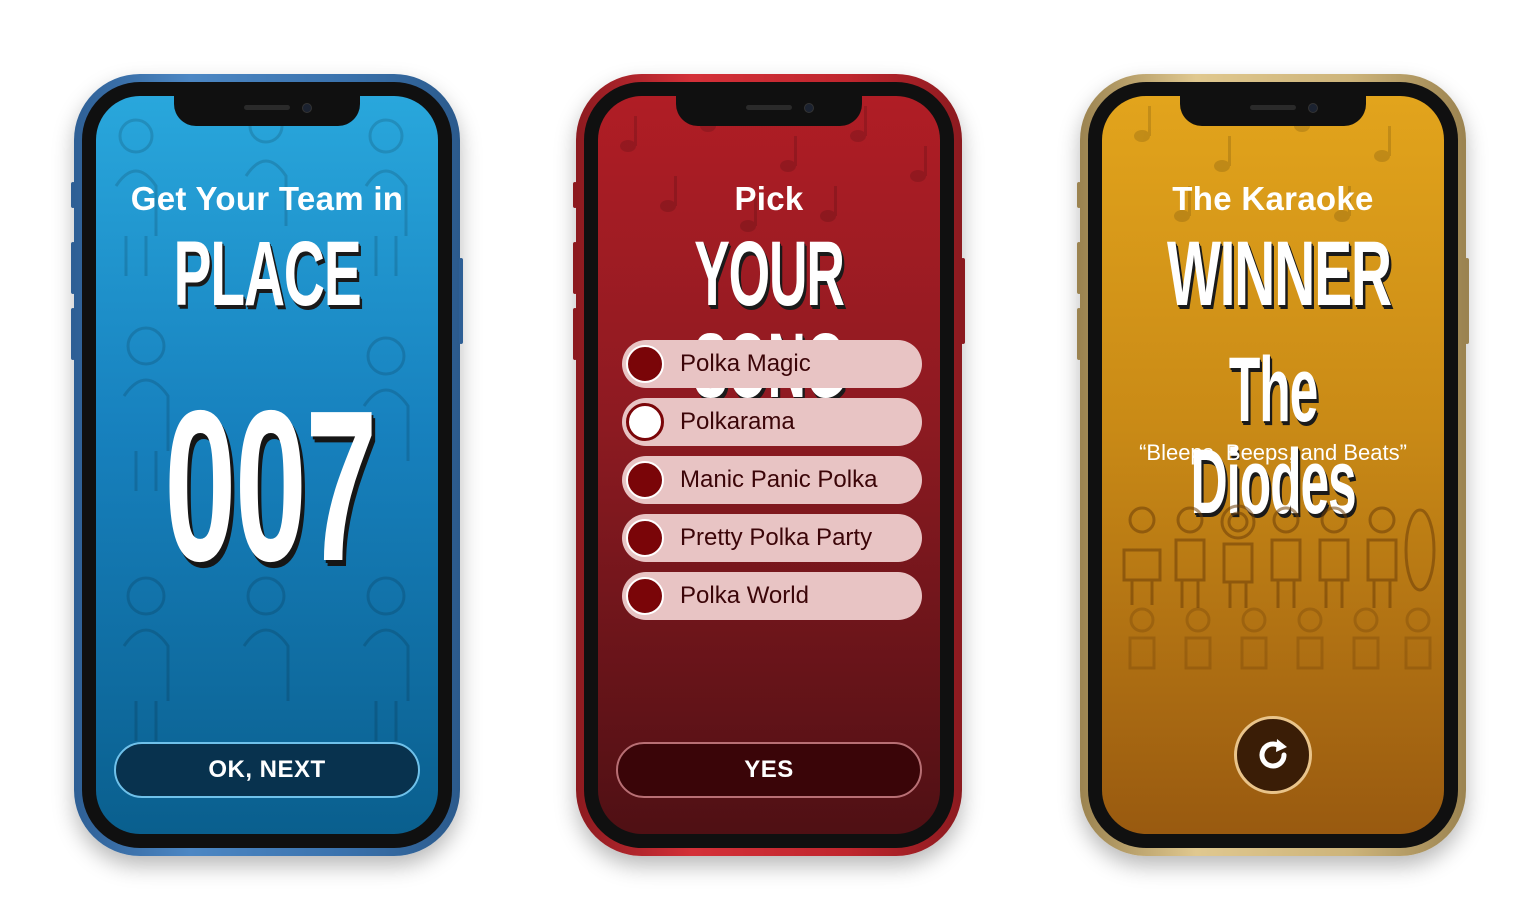 This screenshot has height=912, width=1536. What do you see at coordinates (737, 421) in the screenshot?
I see `song-label: Polkarama` at bounding box center [737, 421].